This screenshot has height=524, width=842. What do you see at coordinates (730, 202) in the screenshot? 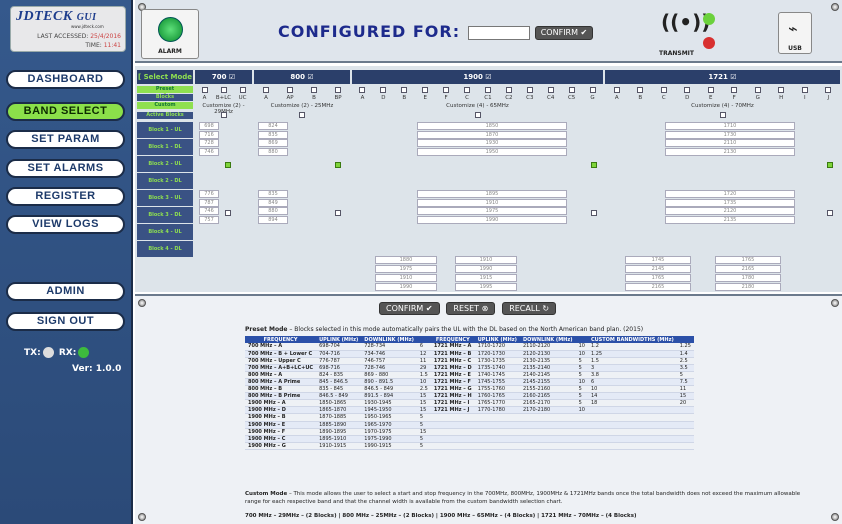
I see `frequency-input: 1735` at bounding box center [730, 202].